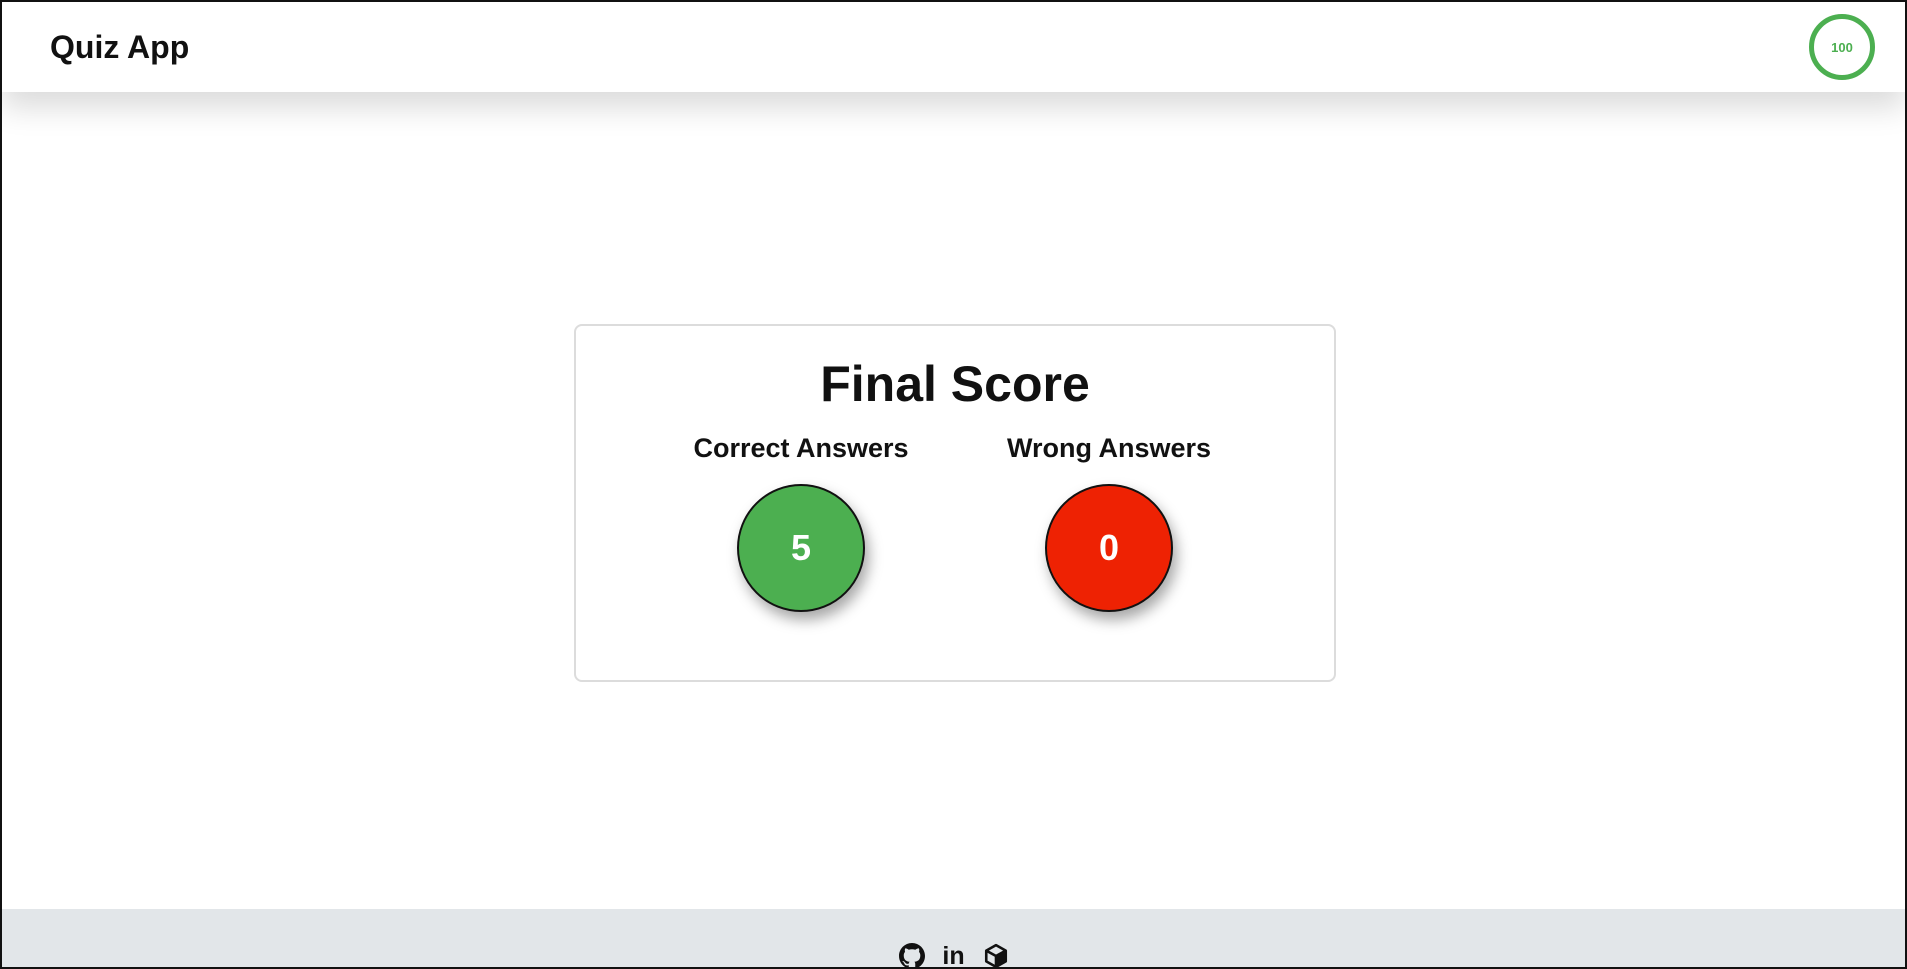 This screenshot has width=1907, height=969. I want to click on final-score-title: Final Score, so click(955, 384).